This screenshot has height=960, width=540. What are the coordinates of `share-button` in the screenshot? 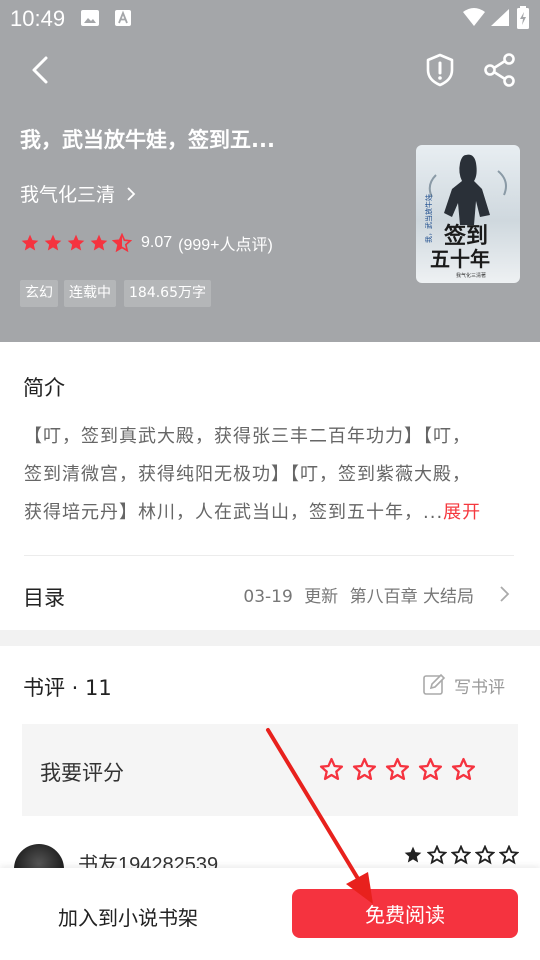 It's located at (500, 70).